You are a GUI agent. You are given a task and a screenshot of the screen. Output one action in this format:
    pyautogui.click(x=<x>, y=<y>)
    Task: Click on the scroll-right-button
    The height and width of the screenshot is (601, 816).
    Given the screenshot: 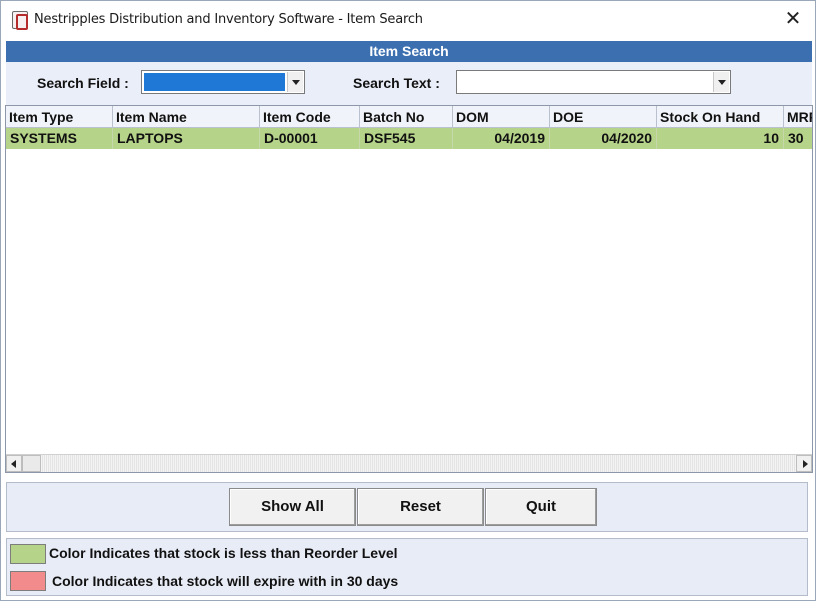 What is the action you would take?
    pyautogui.click(x=804, y=463)
    